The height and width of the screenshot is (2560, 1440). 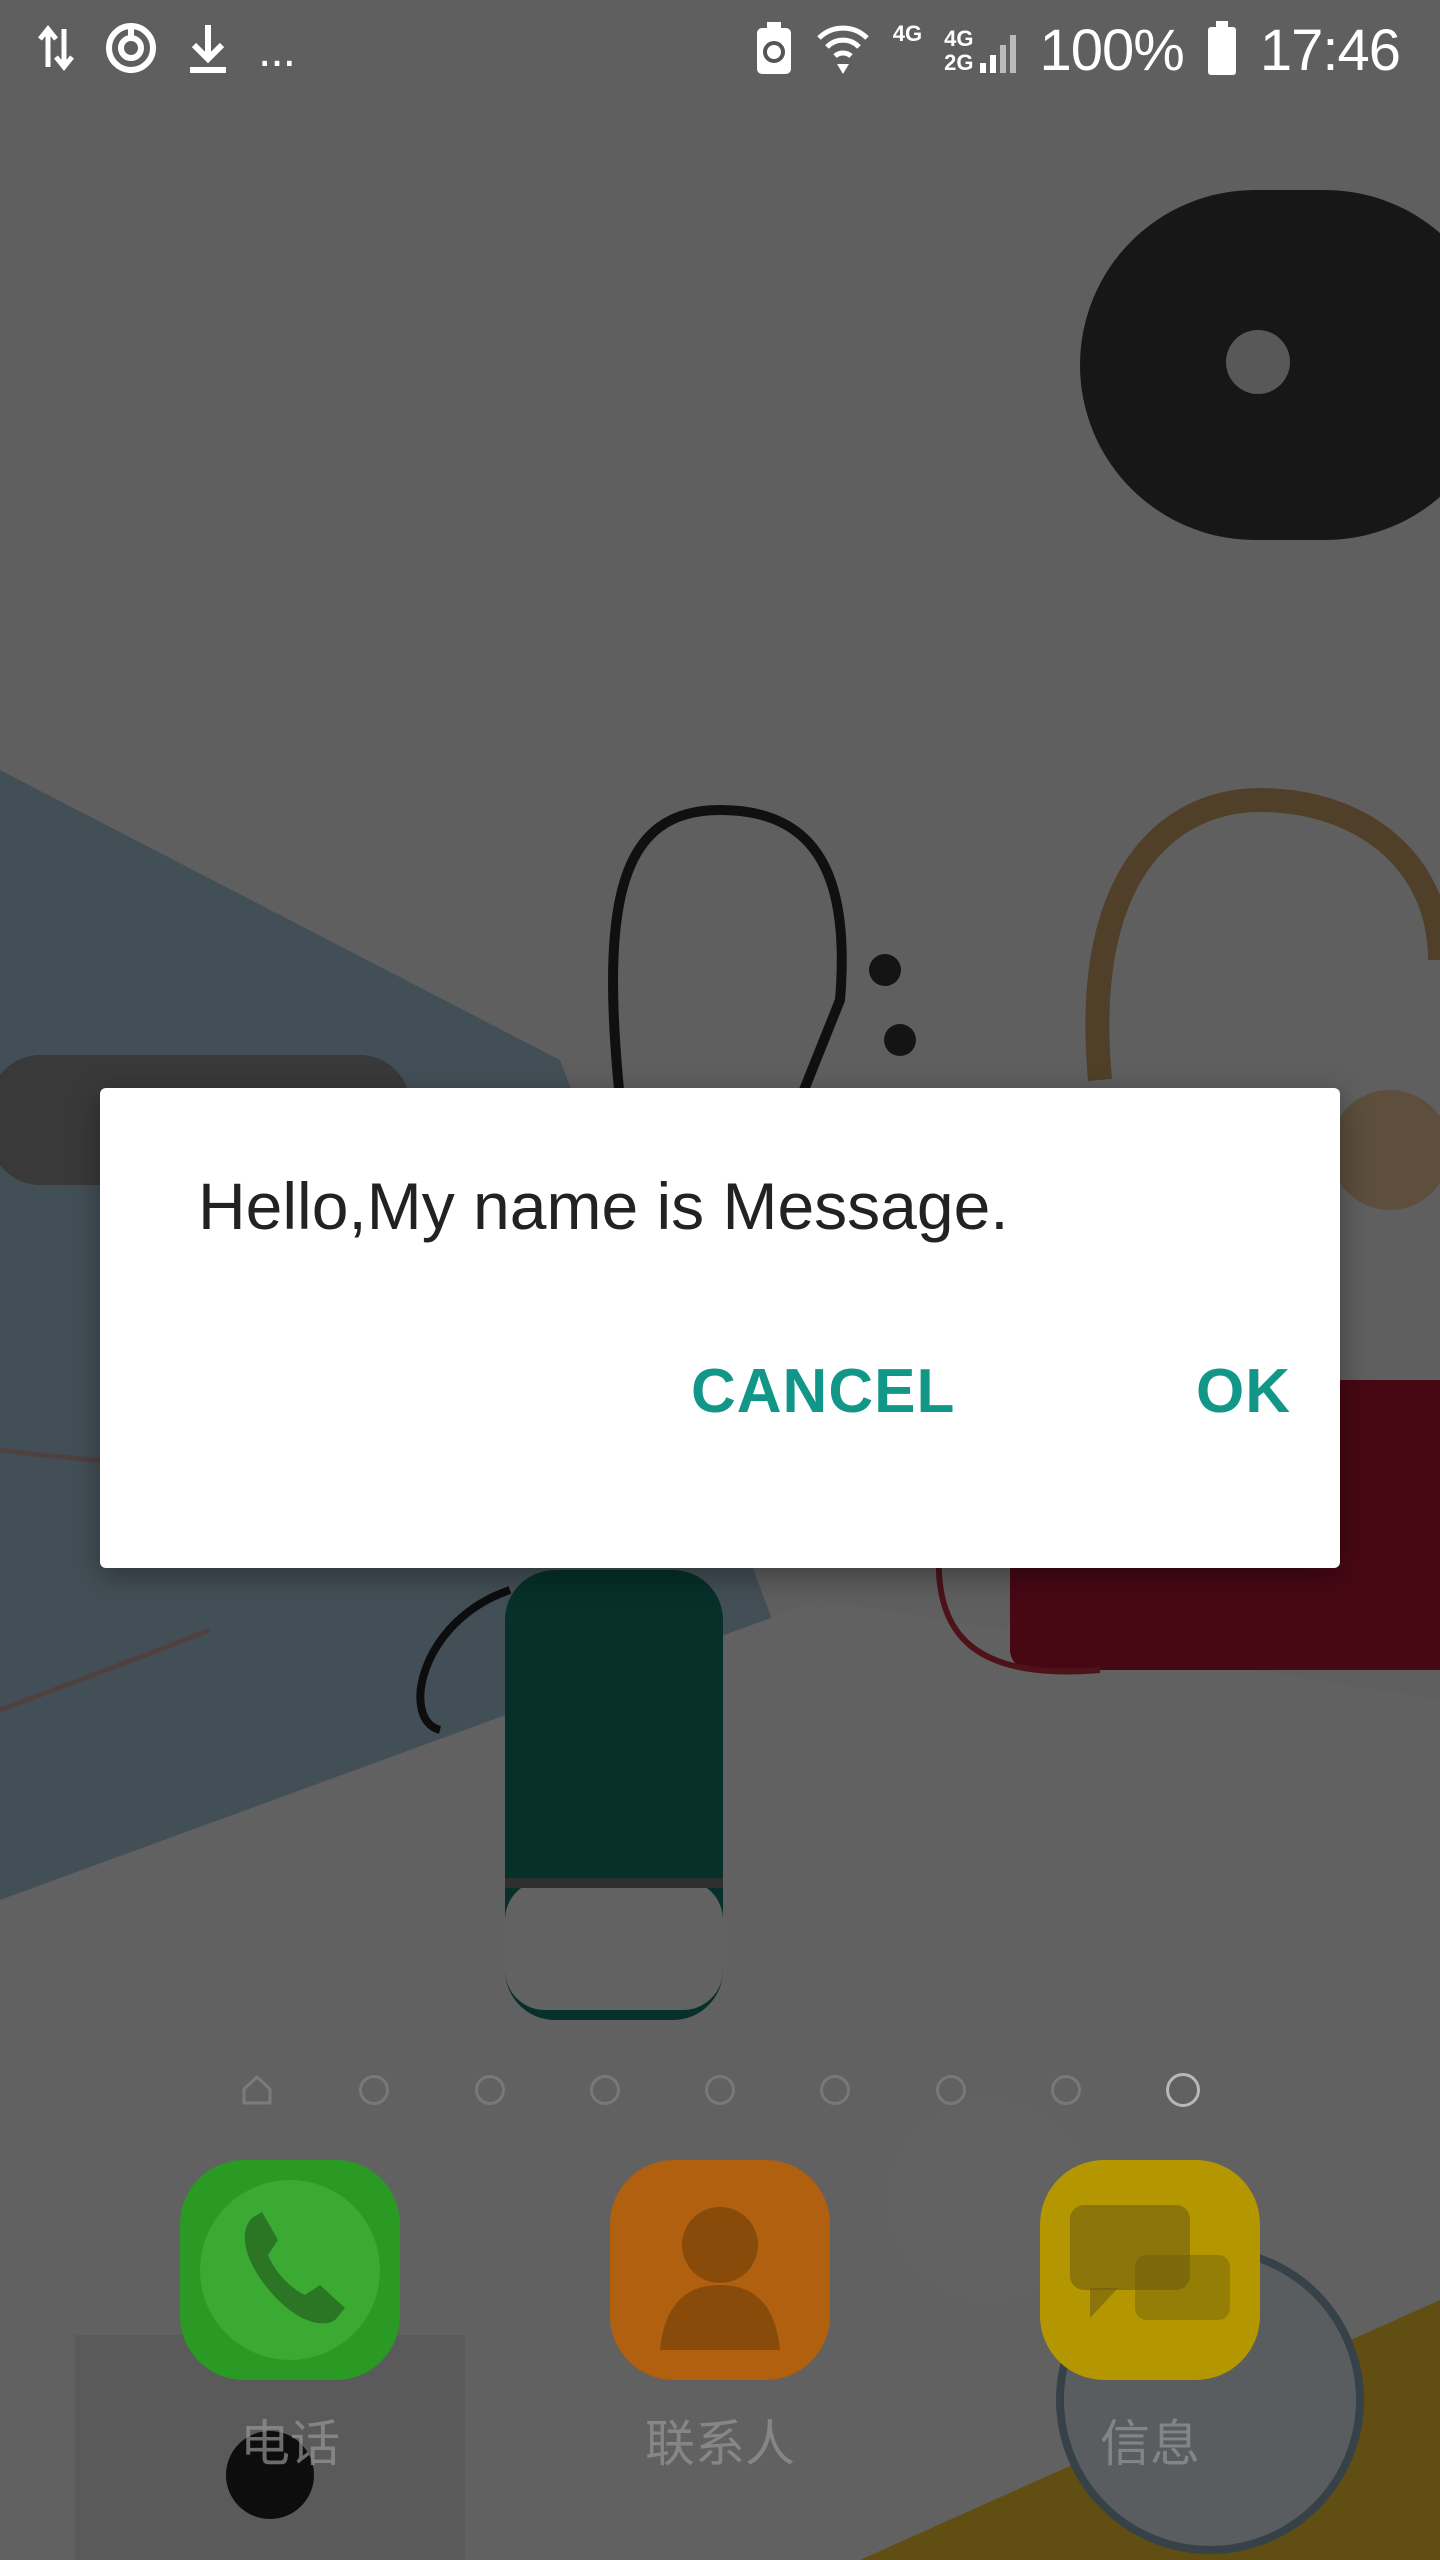 I want to click on signal-2g-label: 2G, so click(x=959, y=62).